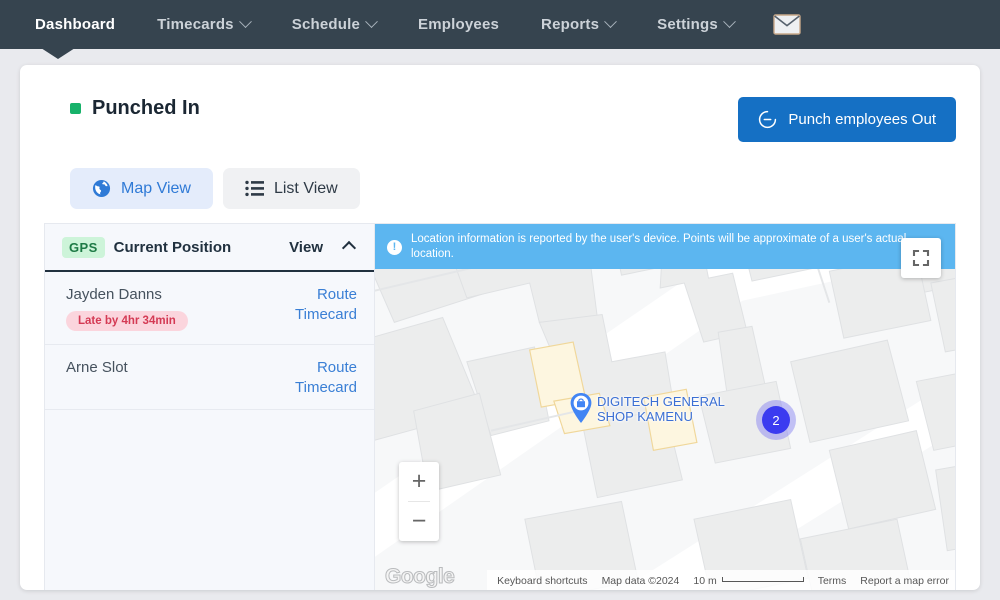 This screenshot has height=600, width=1000. I want to click on employee-name: Arne Slot, so click(97, 367).